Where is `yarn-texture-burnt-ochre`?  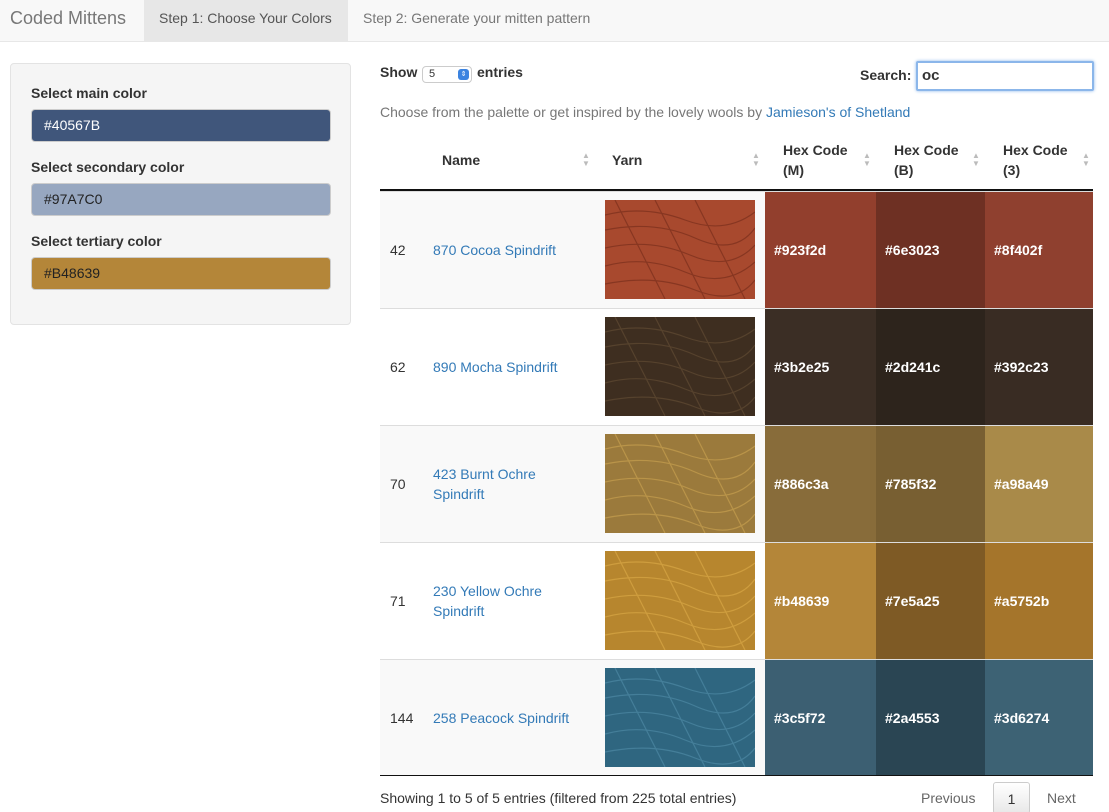
yarn-texture-burnt-ochre is located at coordinates (680, 483).